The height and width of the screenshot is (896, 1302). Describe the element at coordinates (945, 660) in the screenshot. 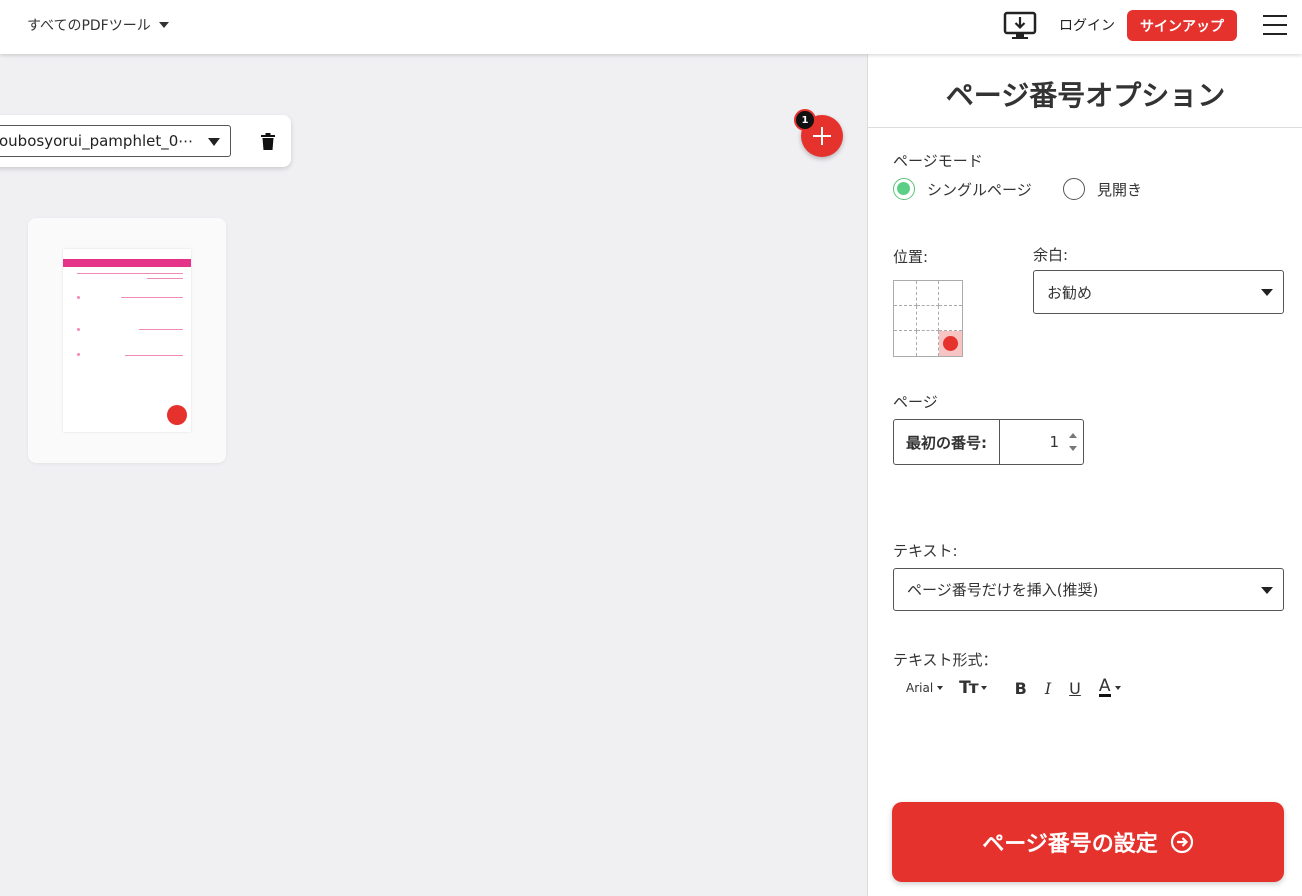

I see `text-format-label: テキスト形式：` at that location.